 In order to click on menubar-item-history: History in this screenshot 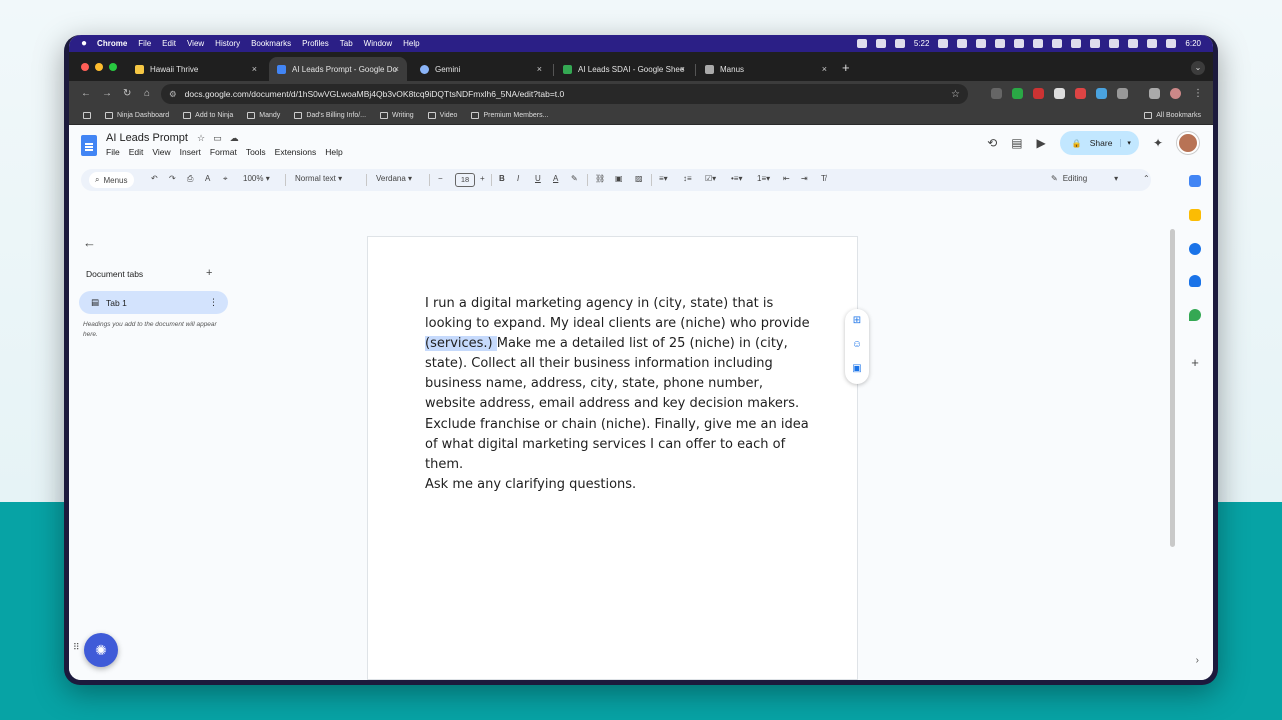, I will do `click(227, 43)`.